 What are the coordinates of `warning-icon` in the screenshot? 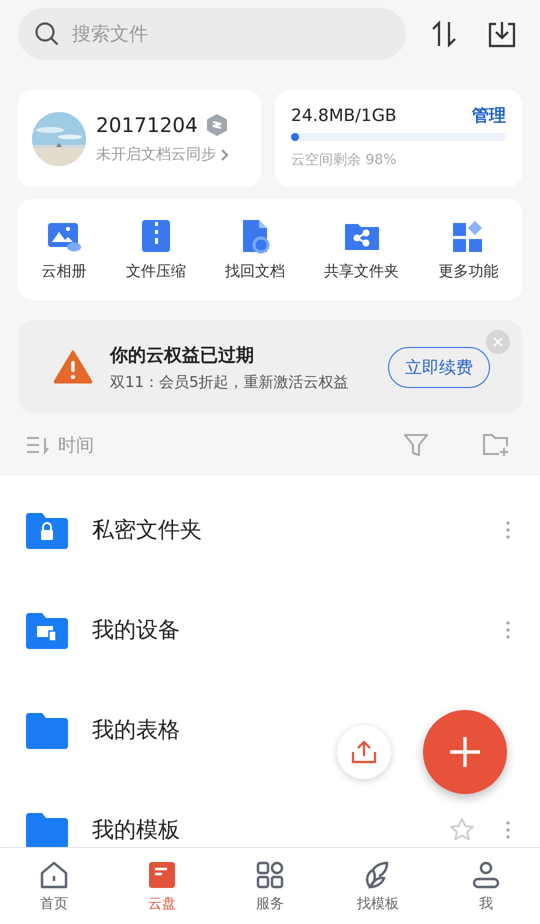 It's located at (73, 367).